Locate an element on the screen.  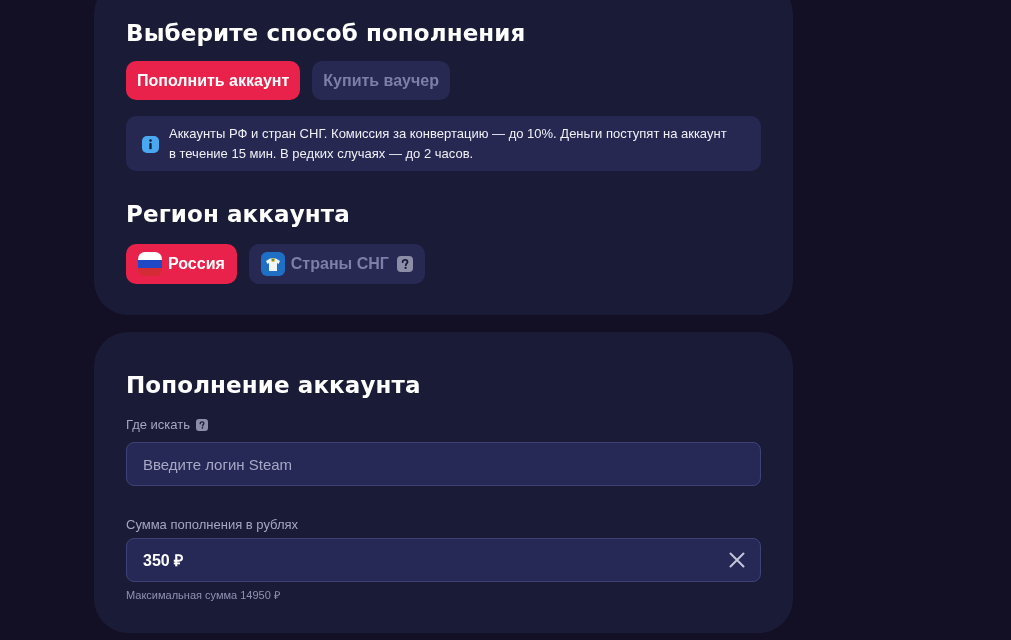
amount-field: 350 ₽ is located at coordinates (443, 560).